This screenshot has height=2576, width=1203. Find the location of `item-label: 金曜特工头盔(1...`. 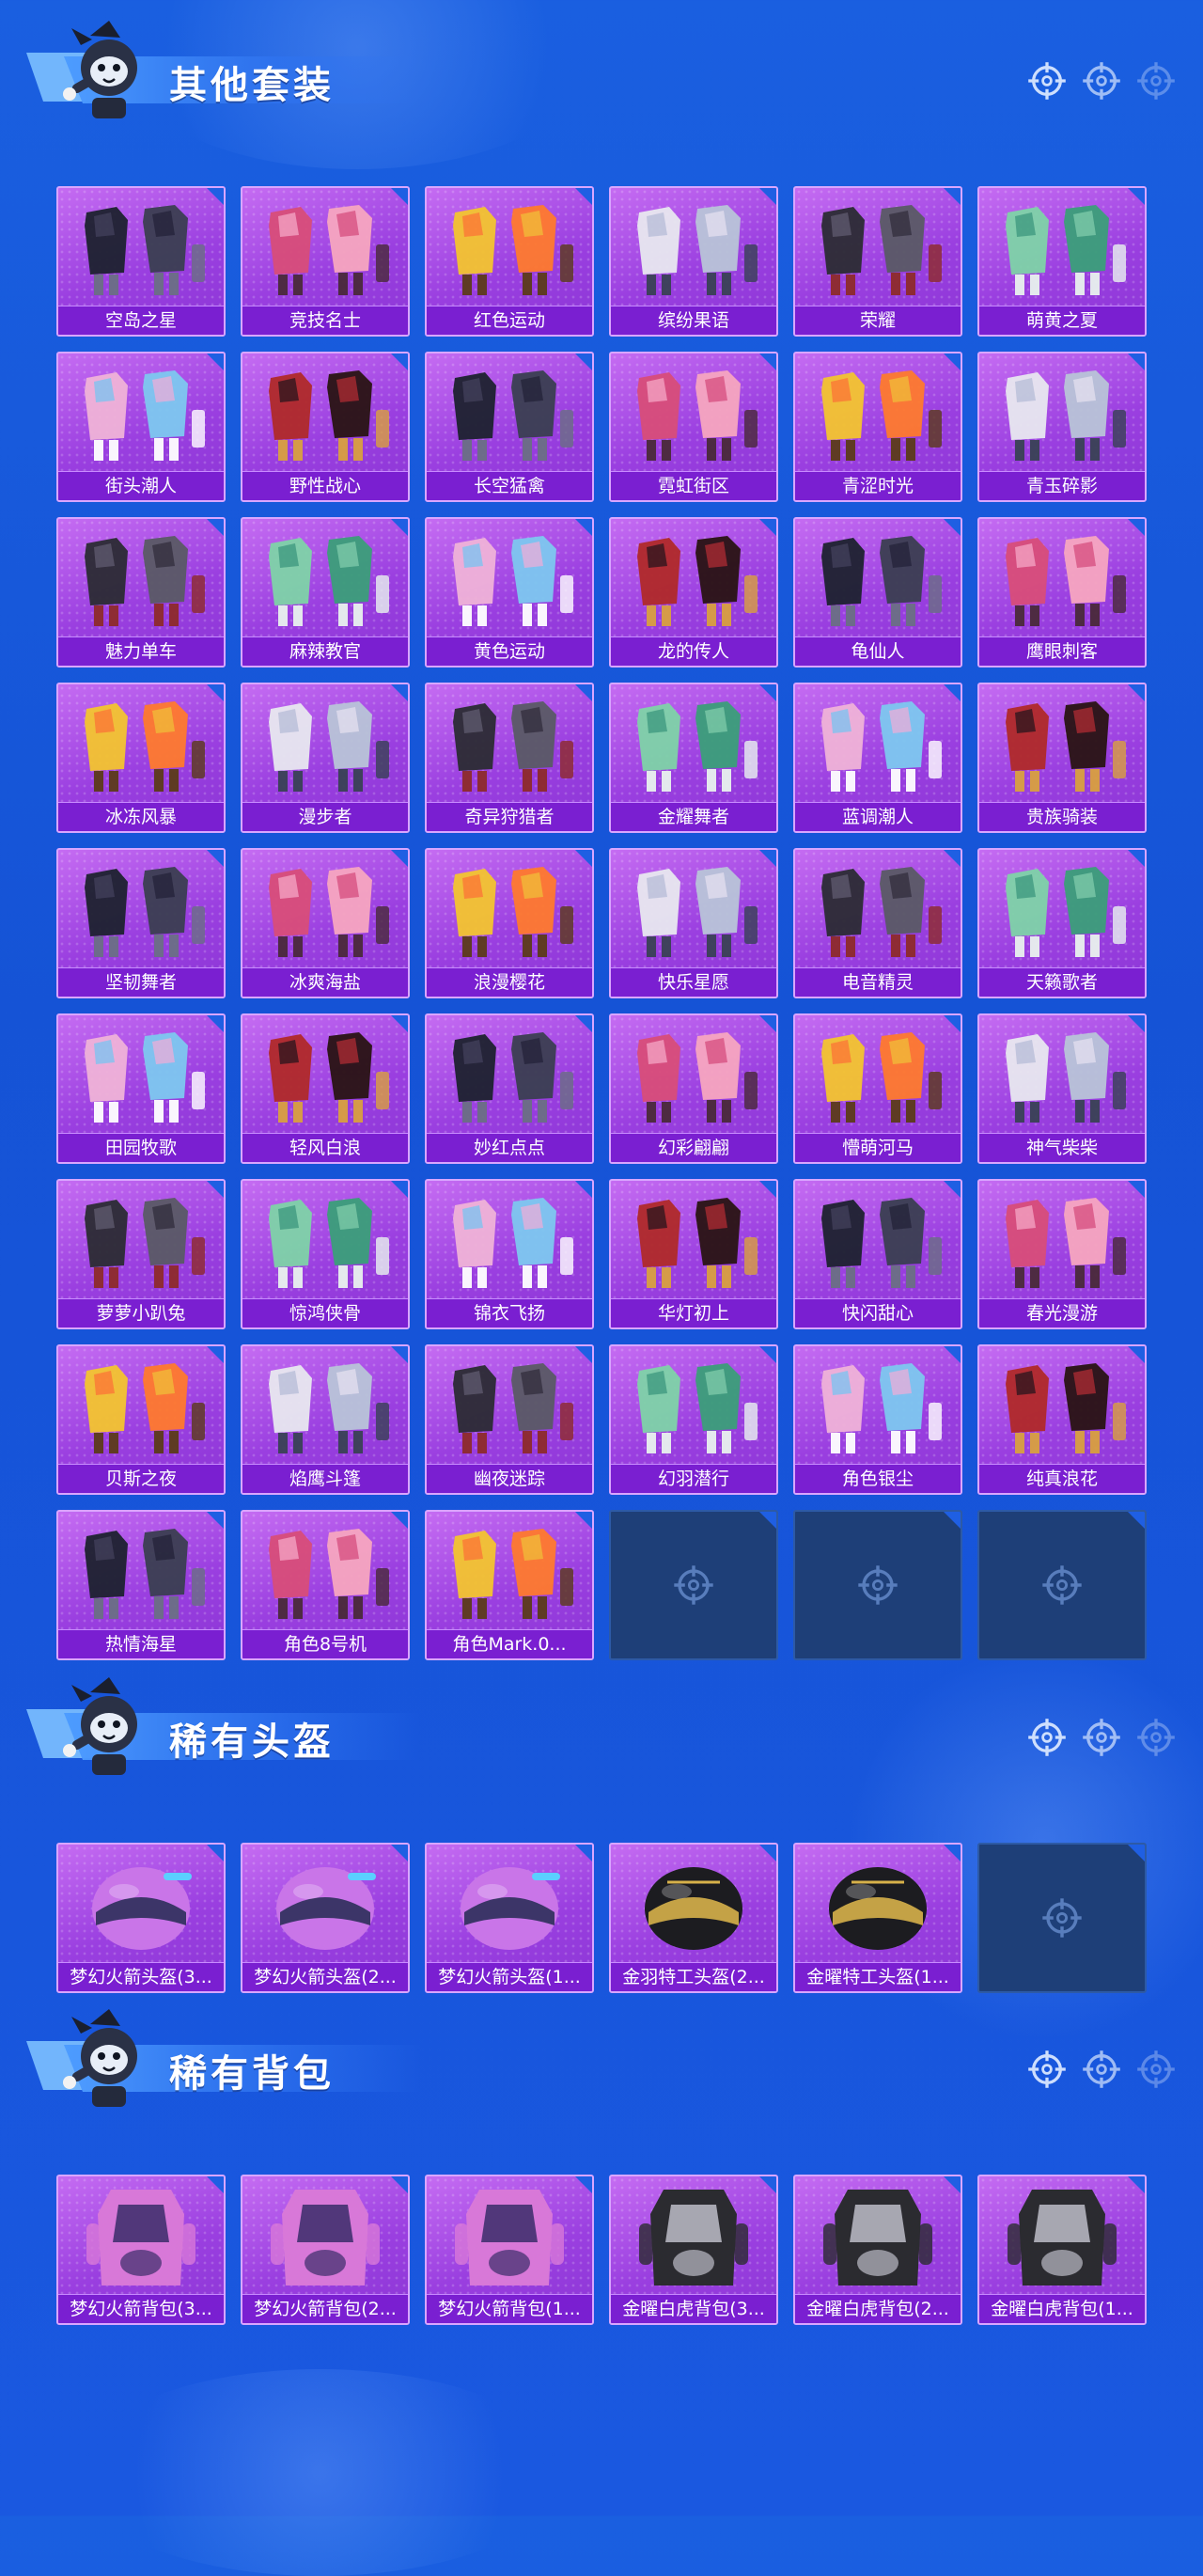

item-label: 金曜特工头盔(1... is located at coordinates (878, 1977).